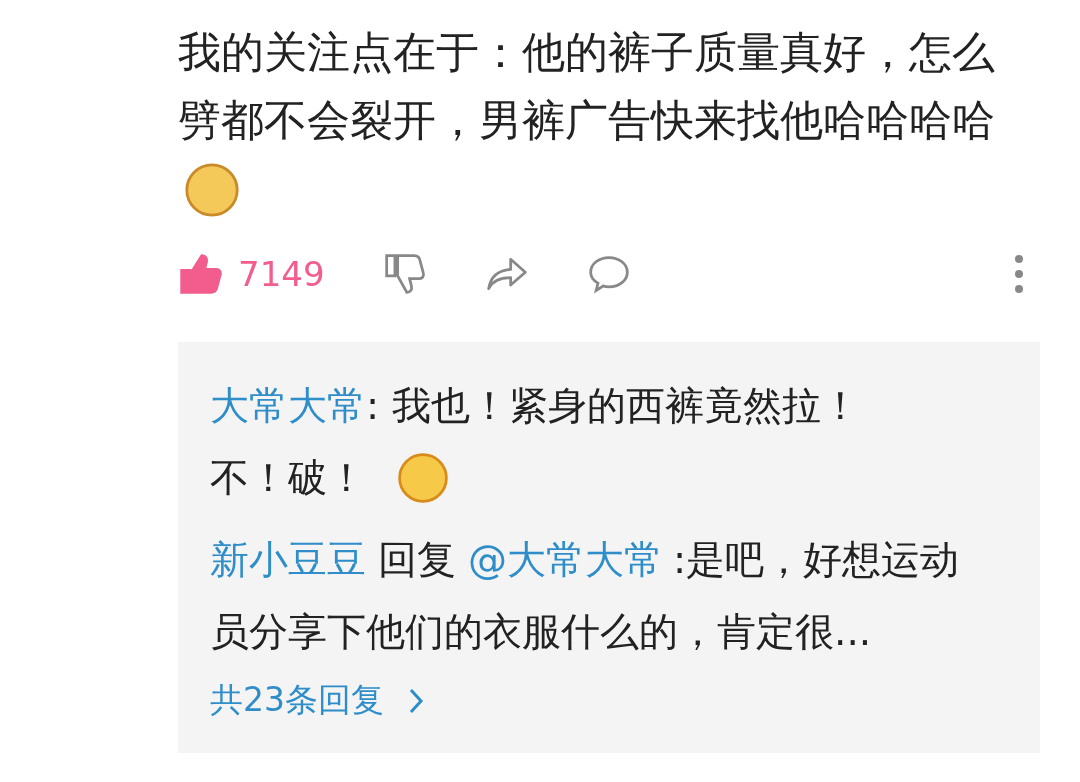 The height and width of the screenshot is (782, 1080). What do you see at coordinates (281, 274) in the screenshot?
I see `like-count: 7149` at bounding box center [281, 274].